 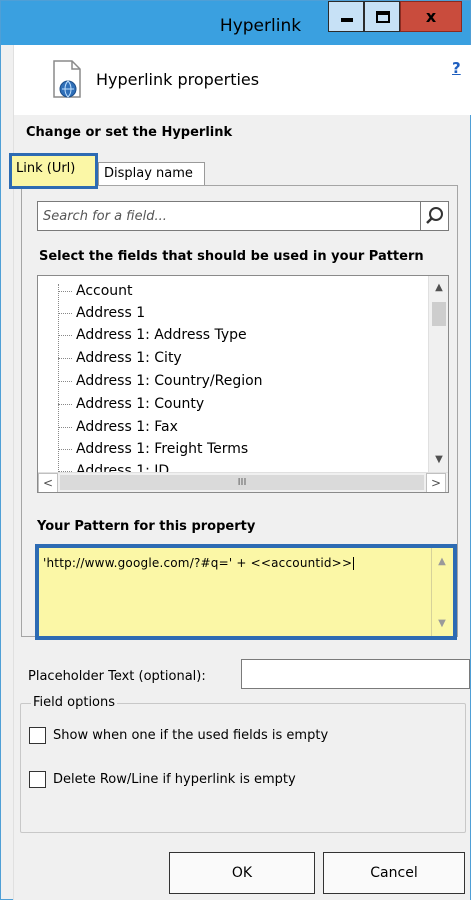 What do you see at coordinates (436, 482) in the screenshot?
I see `scroll-right-icon: >` at bounding box center [436, 482].